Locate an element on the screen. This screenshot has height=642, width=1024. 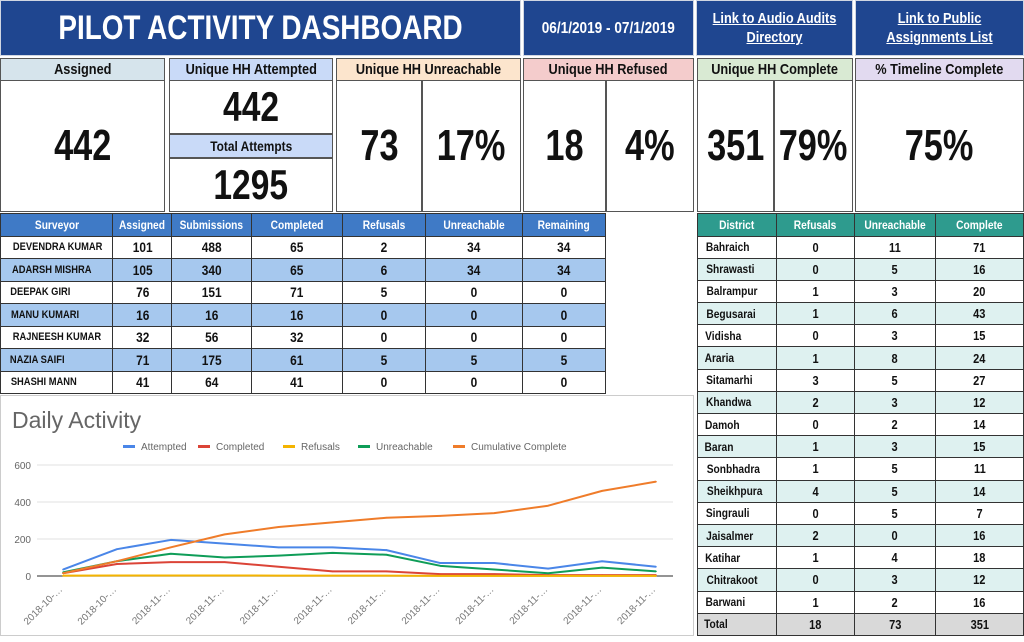
district-unreachable: 3 is located at coordinates (895, 447).